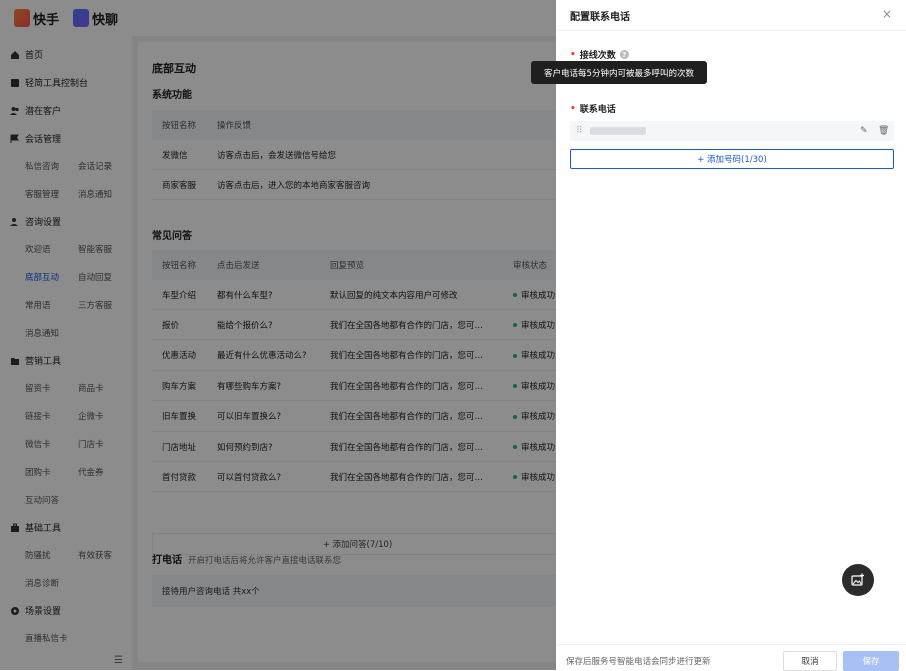 The image size is (906, 671). What do you see at coordinates (883, 131) in the screenshot?
I see `trash-icon: 🗑` at bounding box center [883, 131].